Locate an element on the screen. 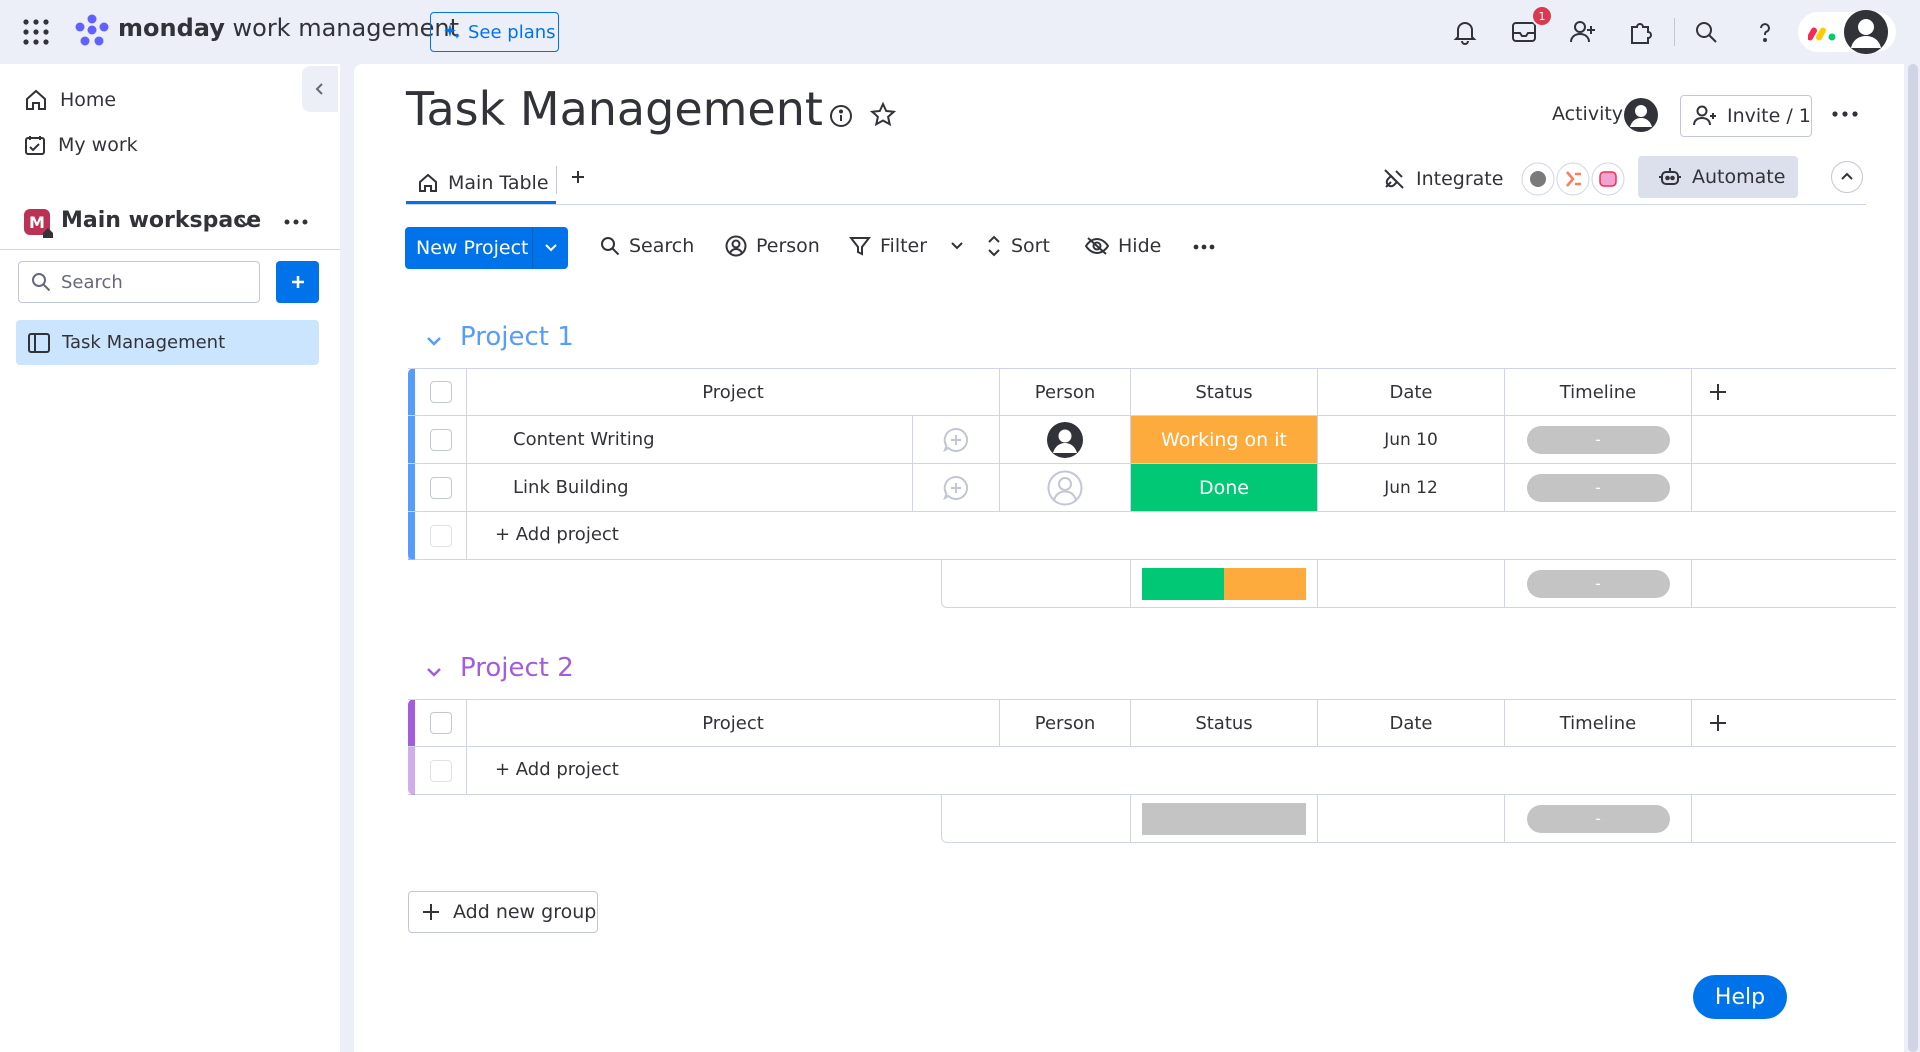 The height and width of the screenshot is (1052, 1920). integrate-plug-icon is located at coordinates (1394, 179).